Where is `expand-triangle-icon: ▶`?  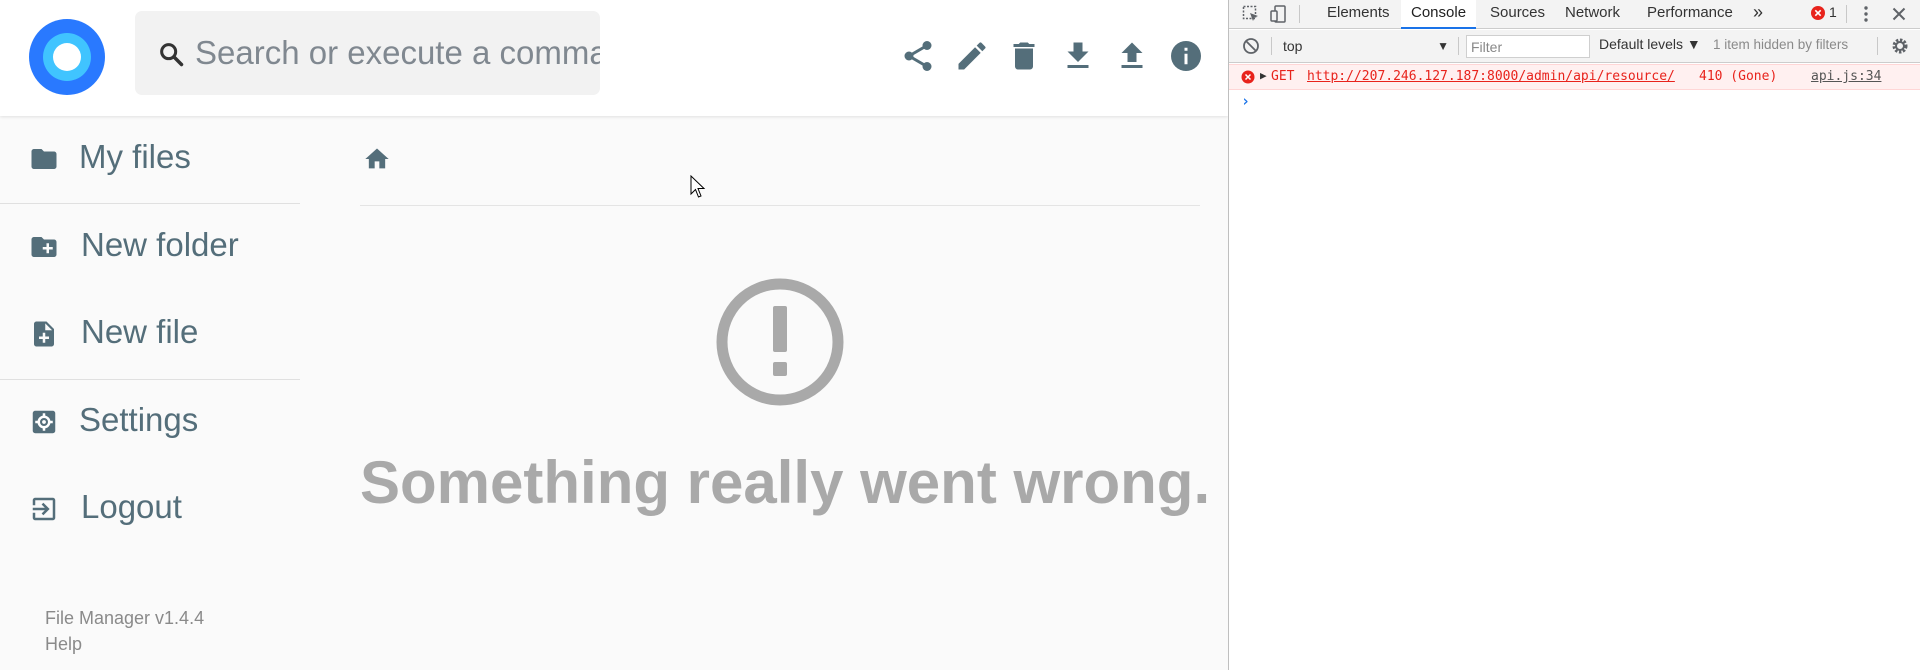
expand-triangle-icon: ▶ is located at coordinates (1263, 75).